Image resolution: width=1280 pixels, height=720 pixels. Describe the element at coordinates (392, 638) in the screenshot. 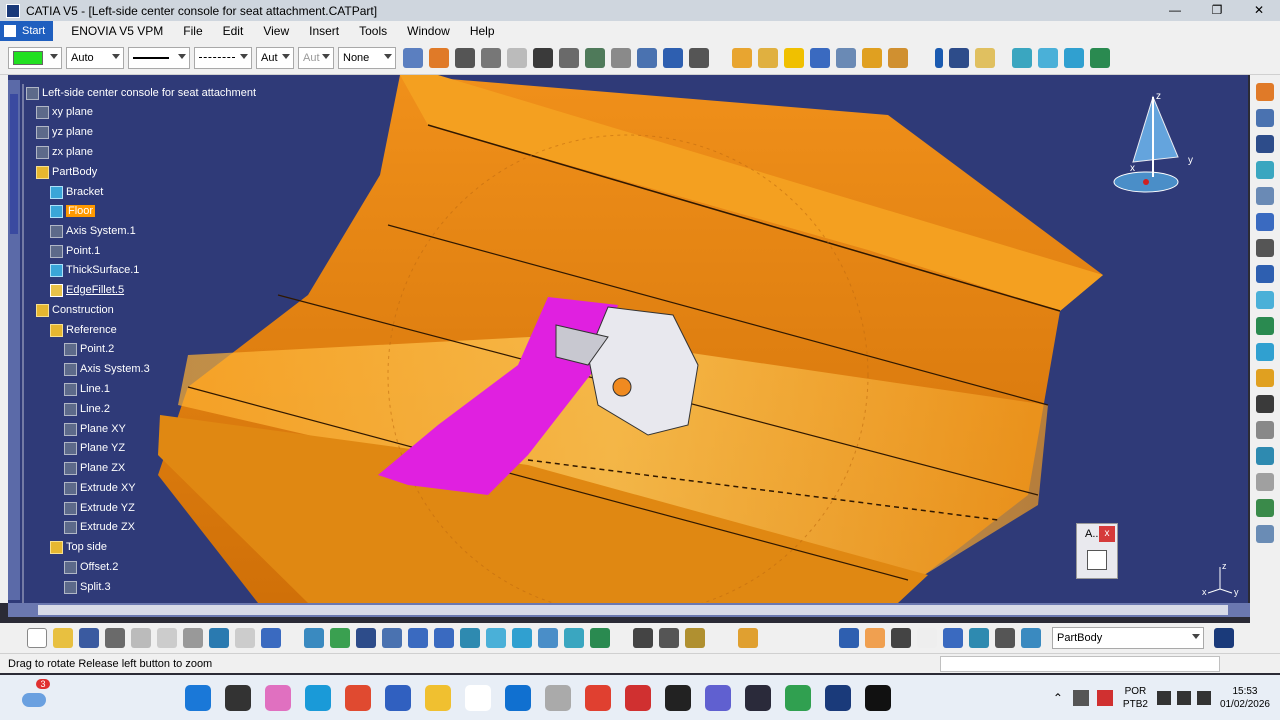

I see `rotate-icon` at that location.